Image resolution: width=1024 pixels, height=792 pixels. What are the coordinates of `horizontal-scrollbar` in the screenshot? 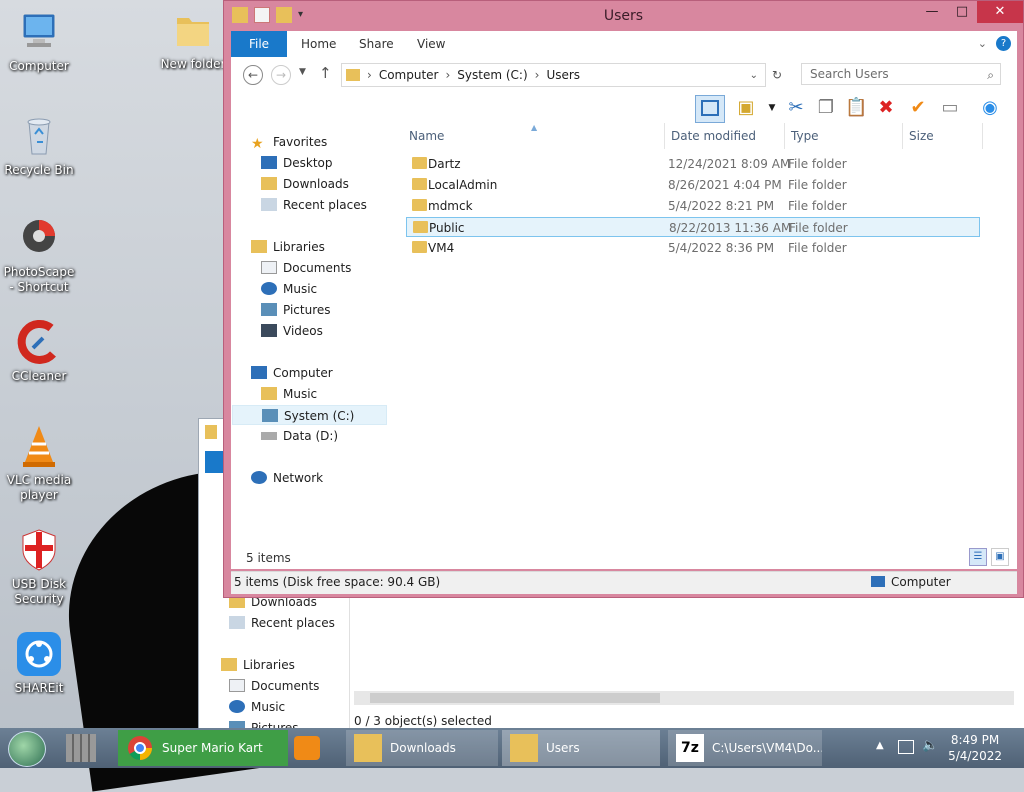 It's located at (684, 698).